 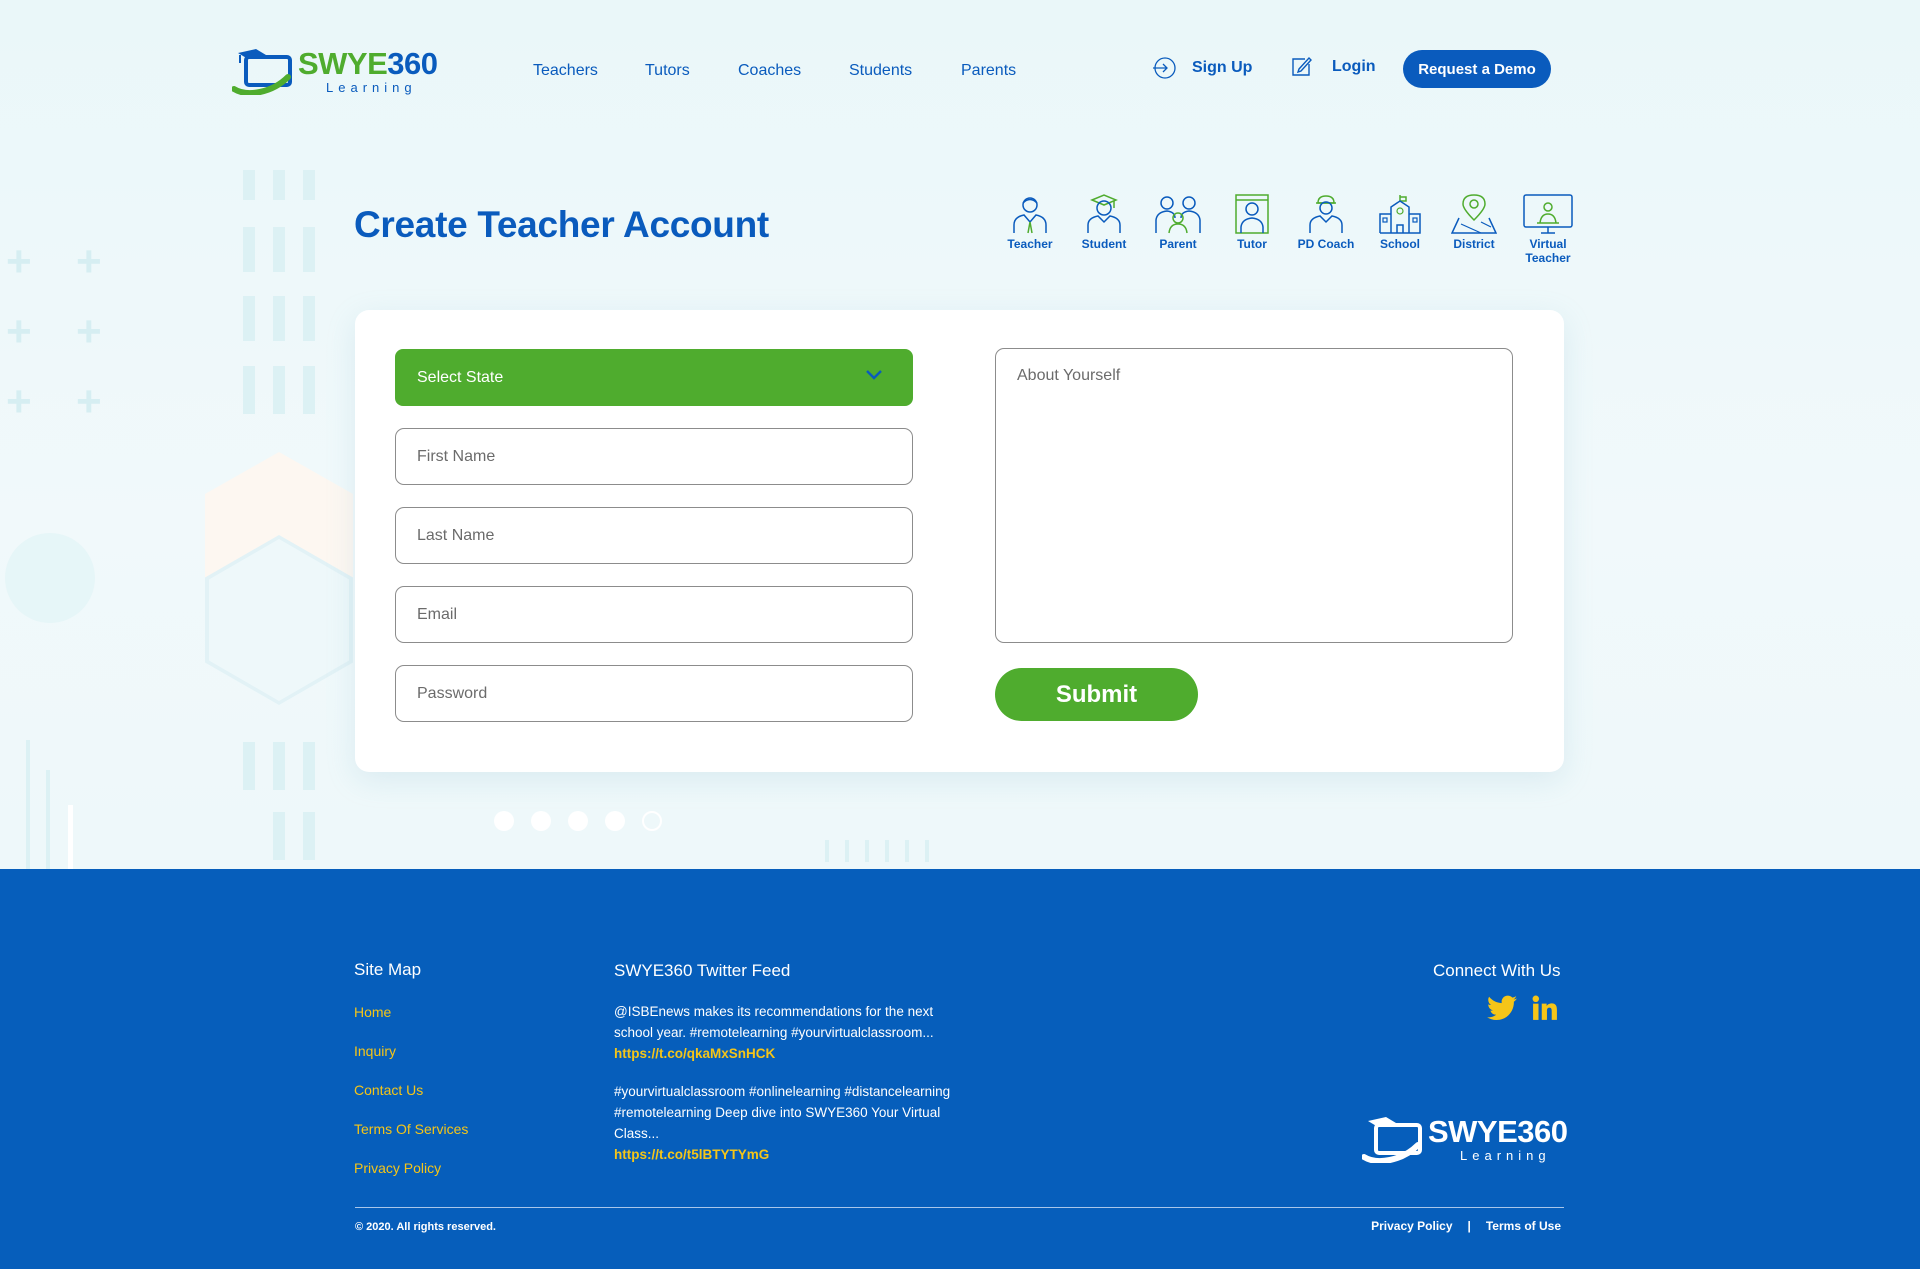 I want to click on footer-link-privacy-policy: Privacy Policy, so click(x=411, y=1179).